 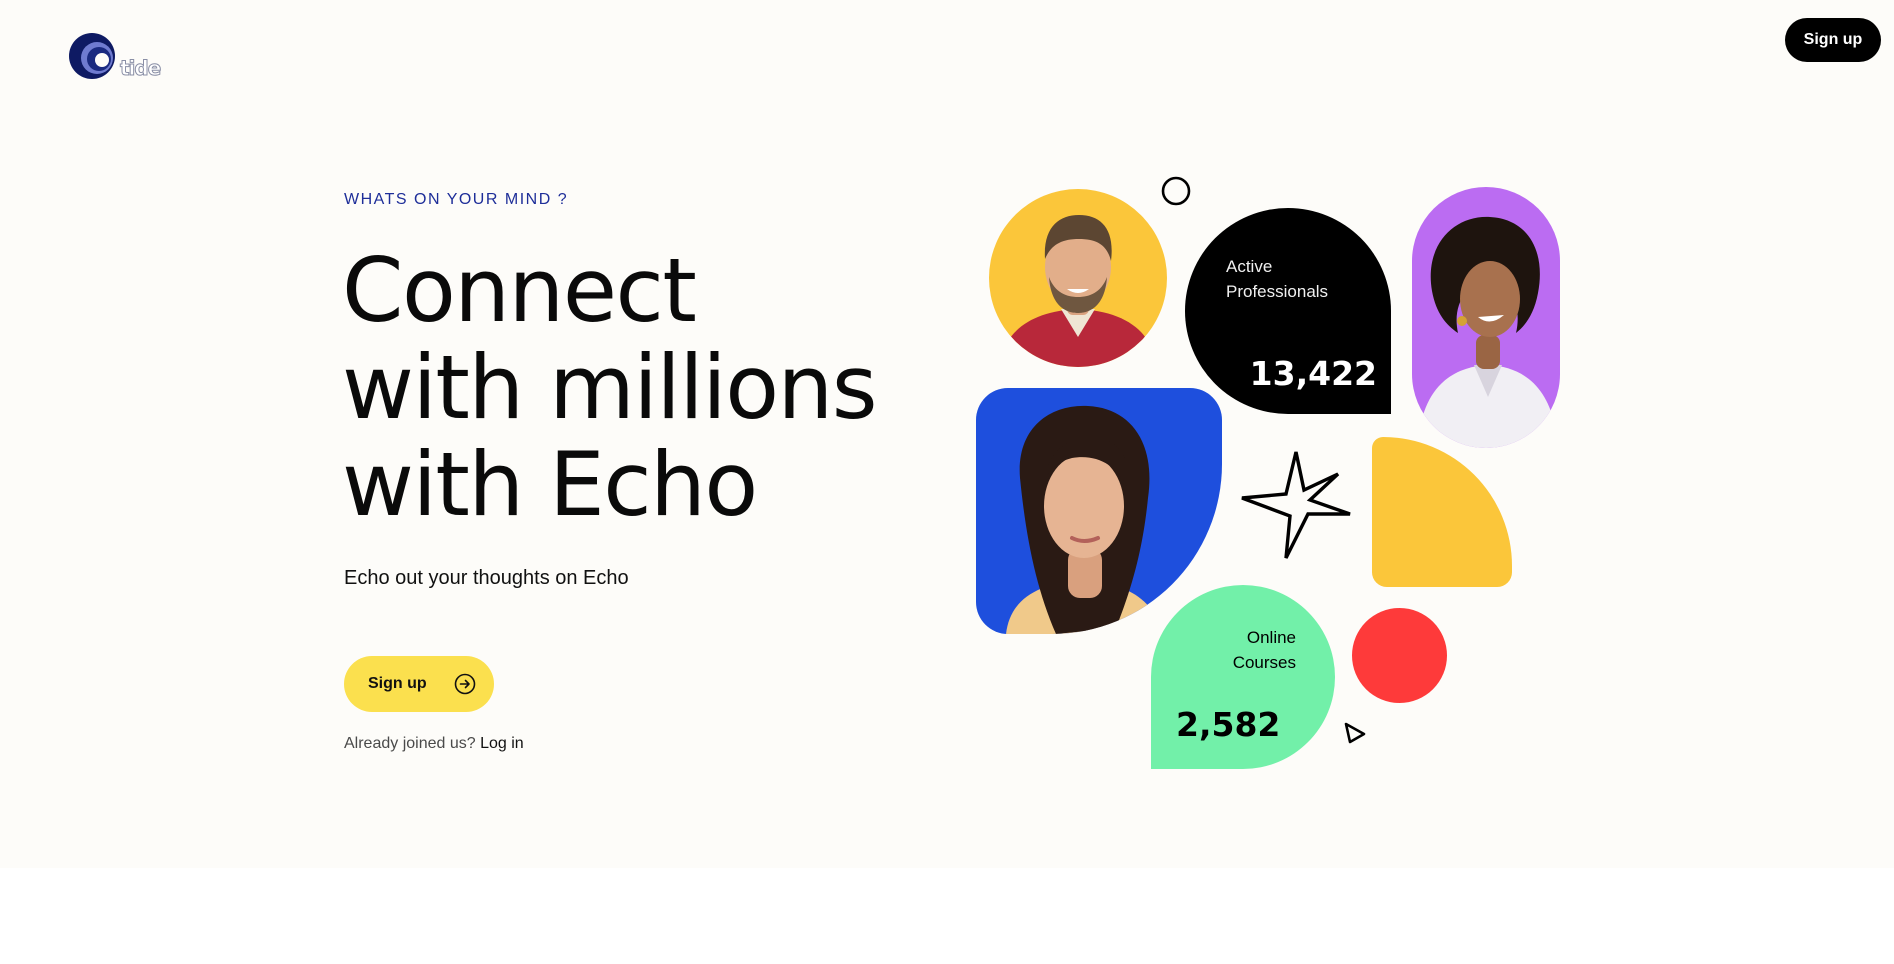 What do you see at coordinates (410, 743) in the screenshot?
I see `login-prompt-text: Already joined us?` at bounding box center [410, 743].